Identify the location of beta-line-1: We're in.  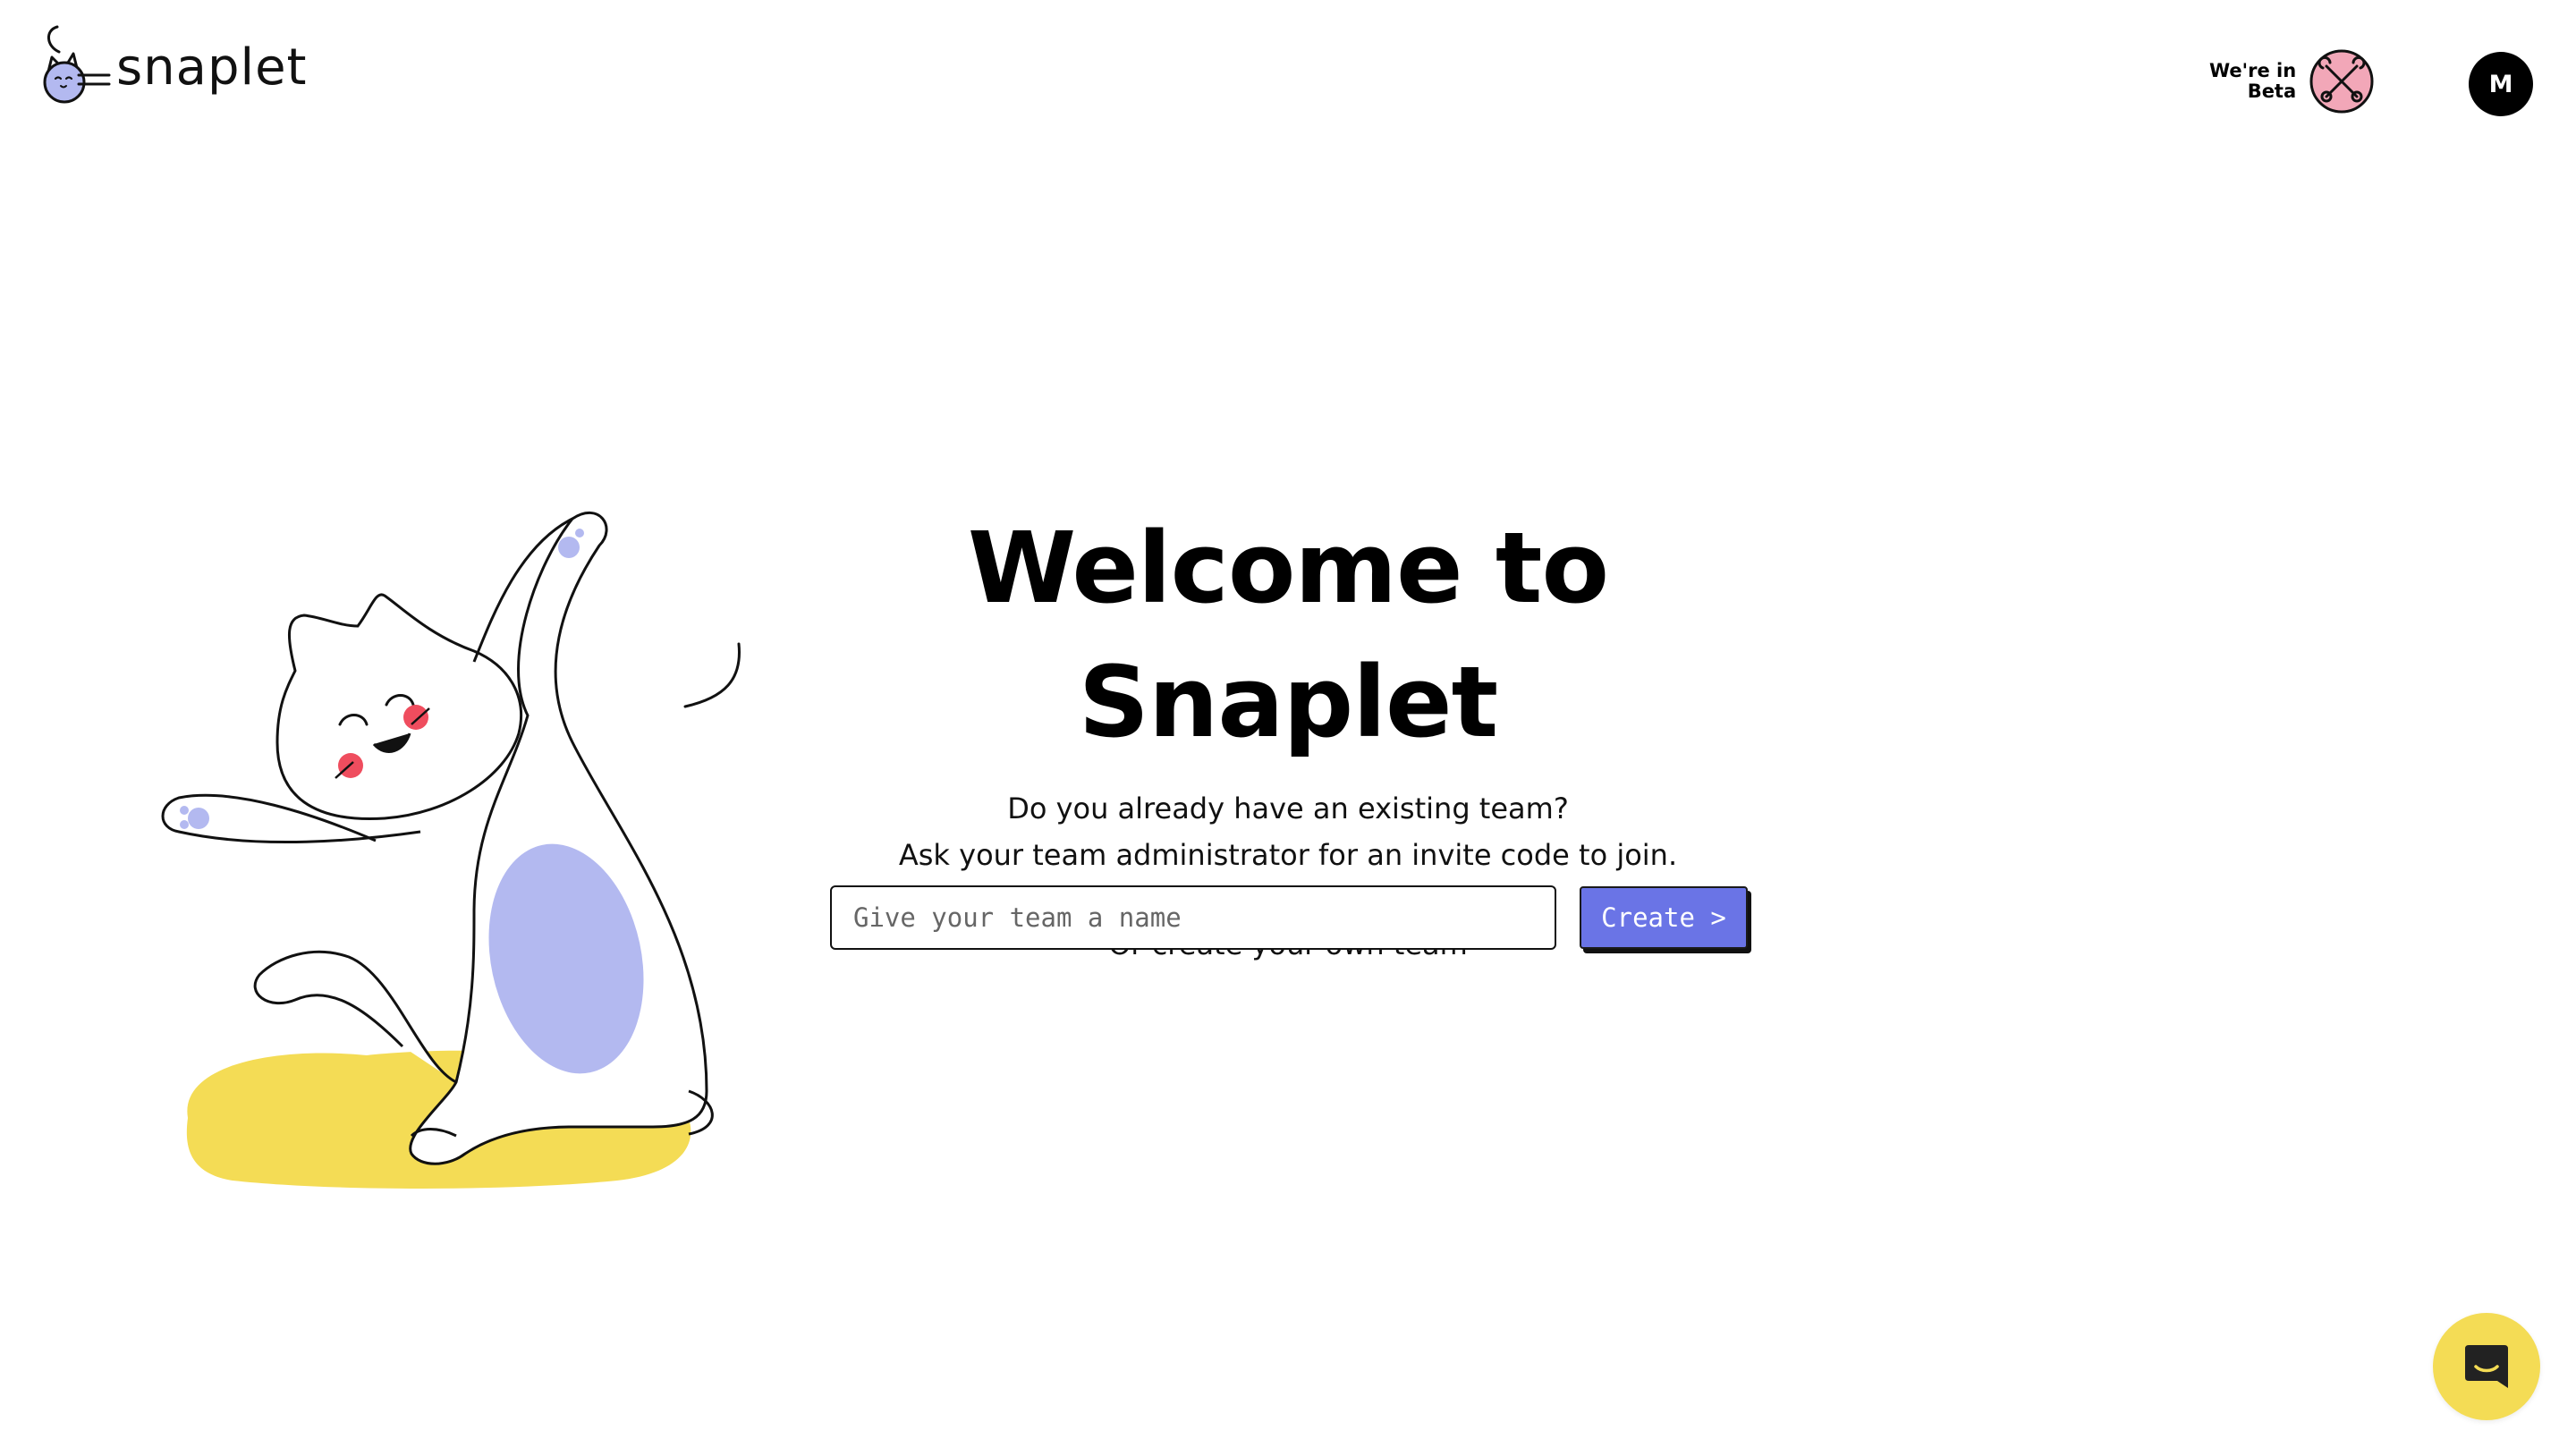
(2253, 70).